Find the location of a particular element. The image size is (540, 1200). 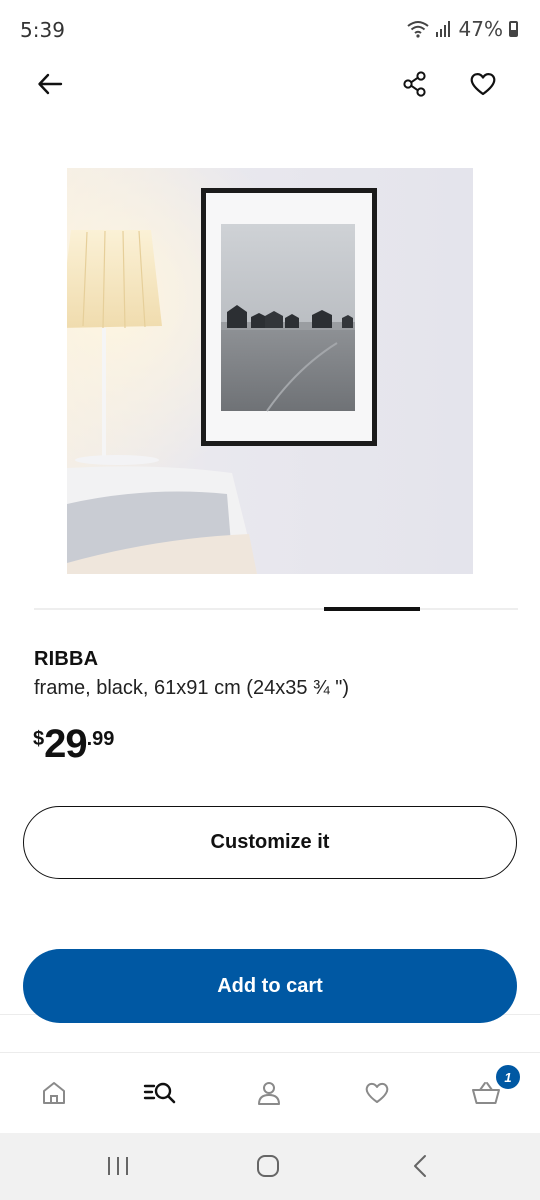

status-icons: 47% is located at coordinates (462, 29).